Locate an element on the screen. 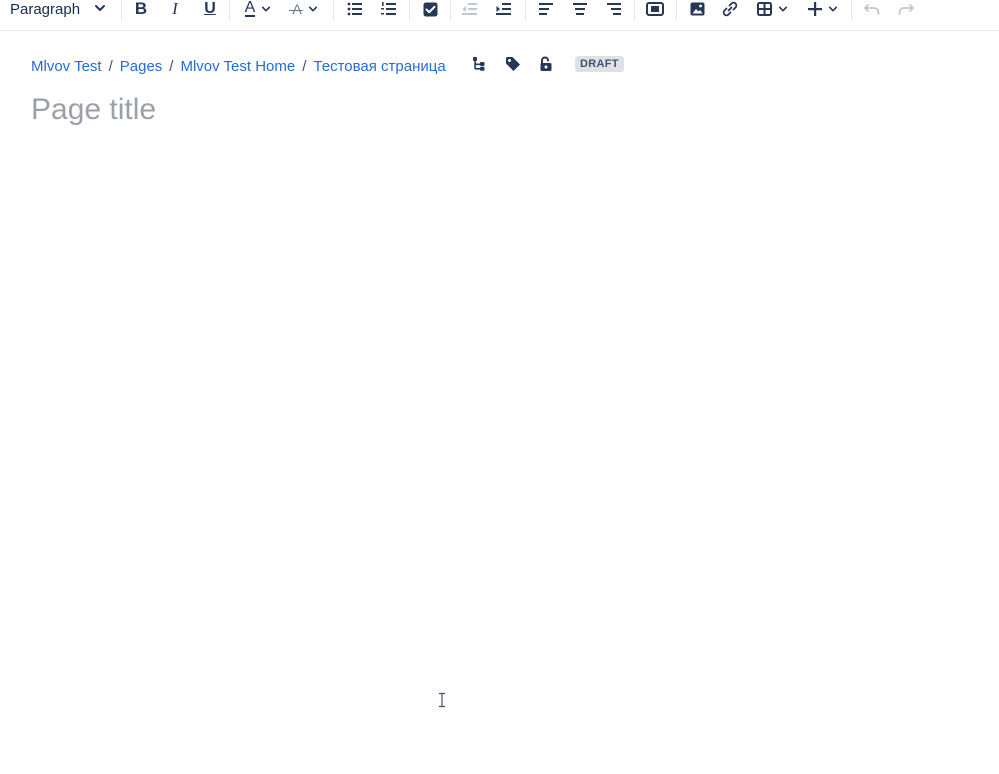 This screenshot has height=774, width=999. editor-toolbar: Paragraph B I U A A is located at coordinates (499, 15).